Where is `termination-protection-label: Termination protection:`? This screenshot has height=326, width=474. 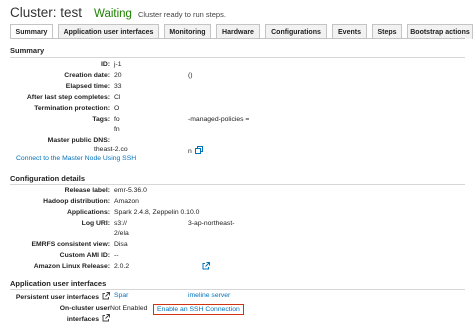
termination-protection-label: Termination protection: is located at coordinates (72, 108).